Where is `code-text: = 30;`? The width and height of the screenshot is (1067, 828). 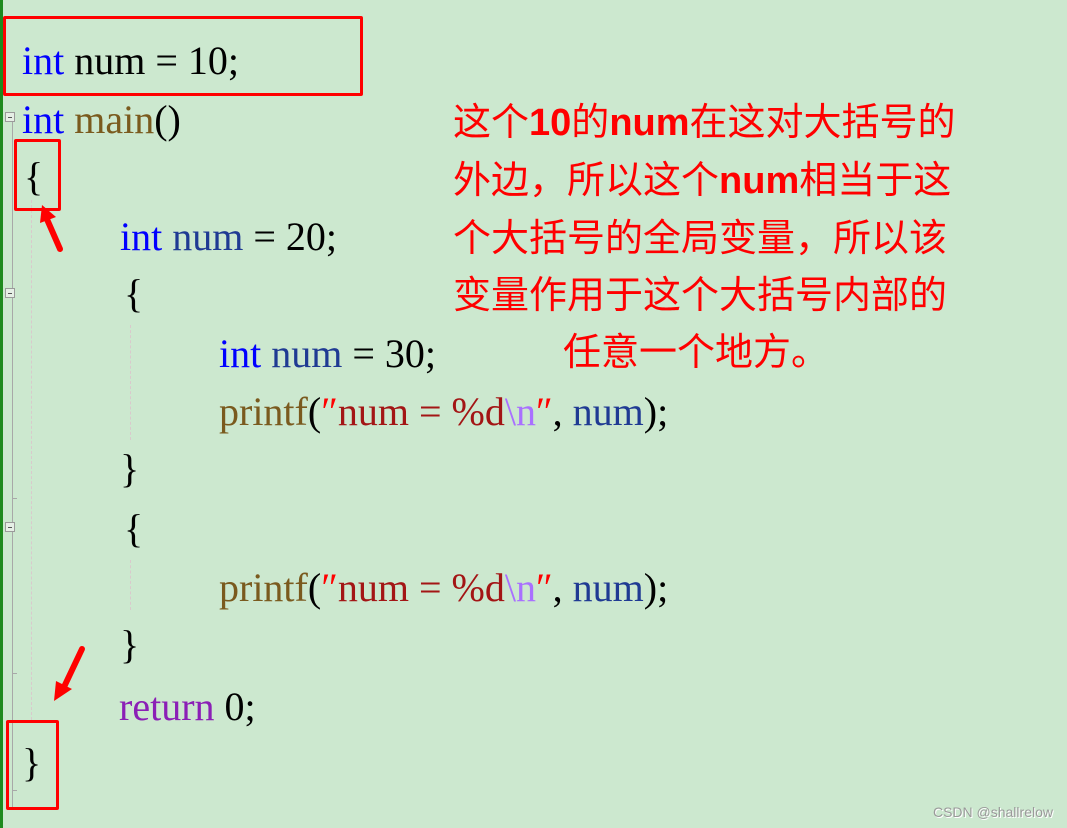 code-text: = 30; is located at coordinates (389, 353).